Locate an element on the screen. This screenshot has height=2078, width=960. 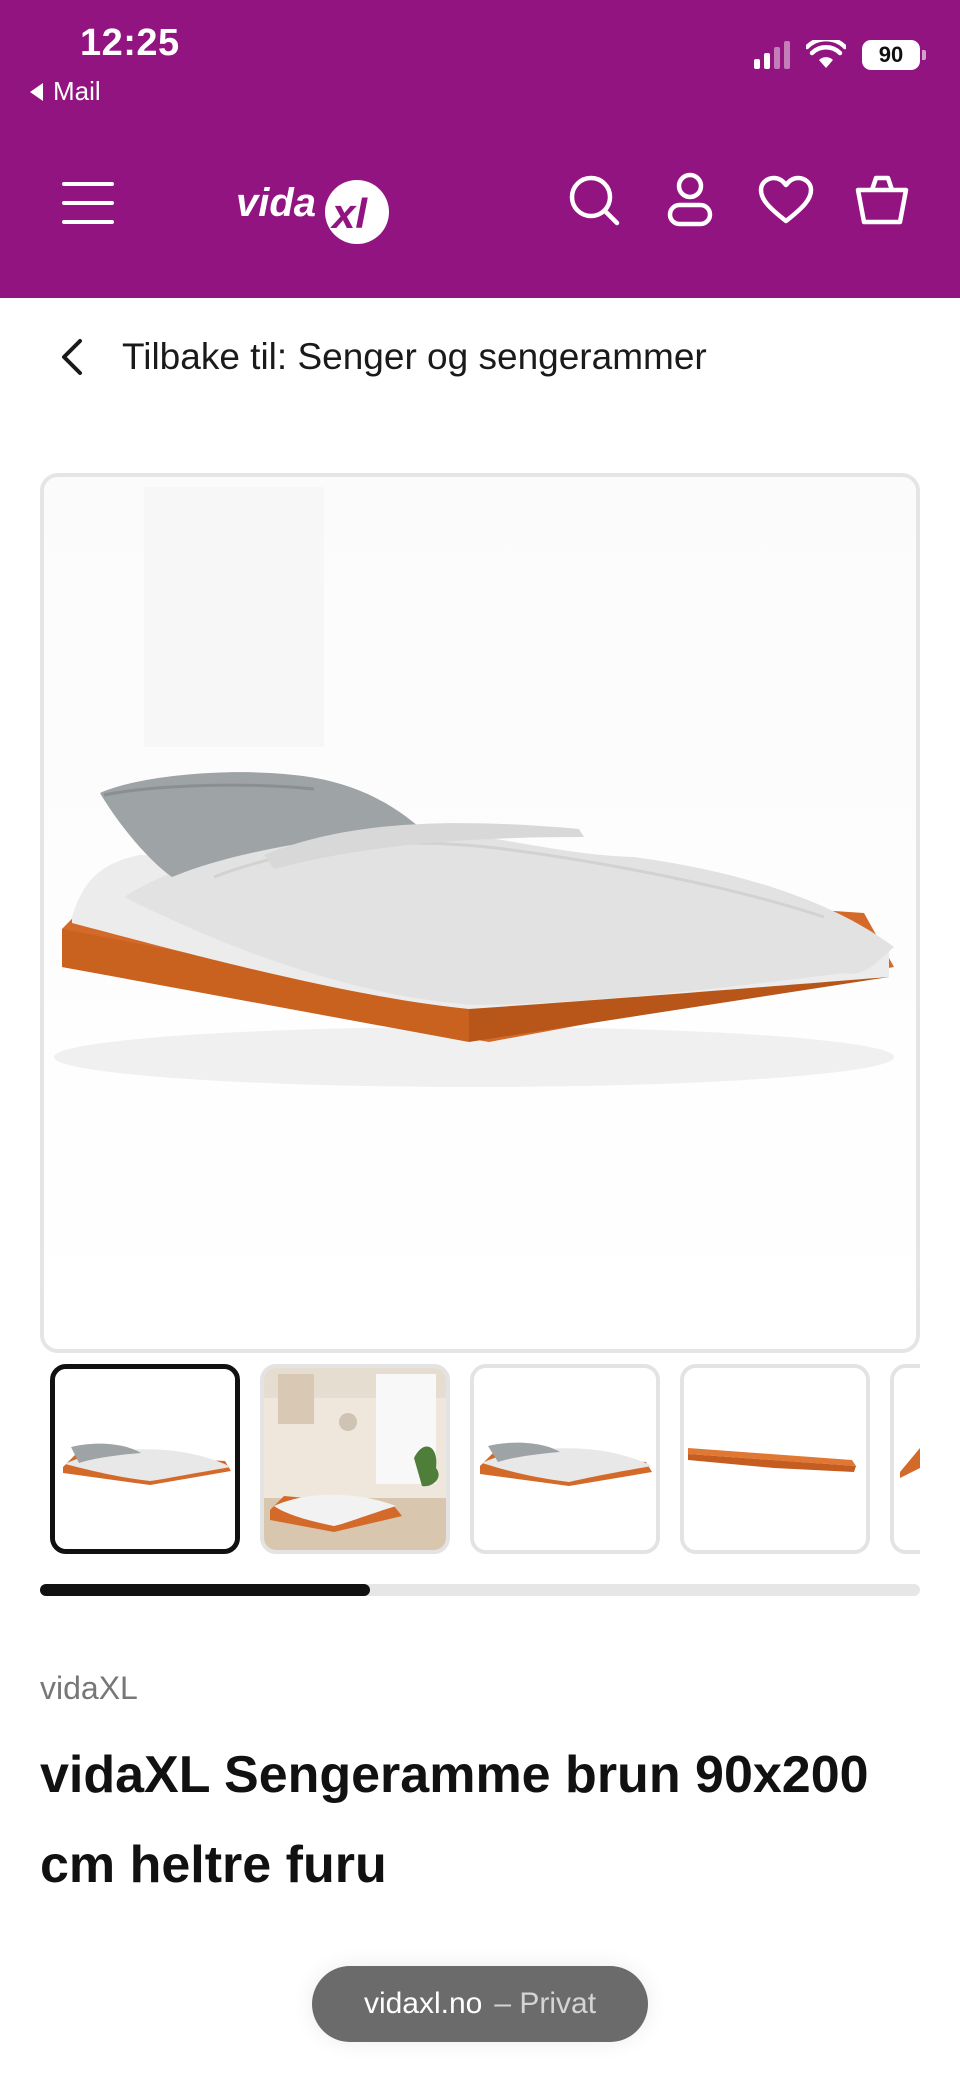
battery-indicator: 90 is located at coordinates (894, 55).